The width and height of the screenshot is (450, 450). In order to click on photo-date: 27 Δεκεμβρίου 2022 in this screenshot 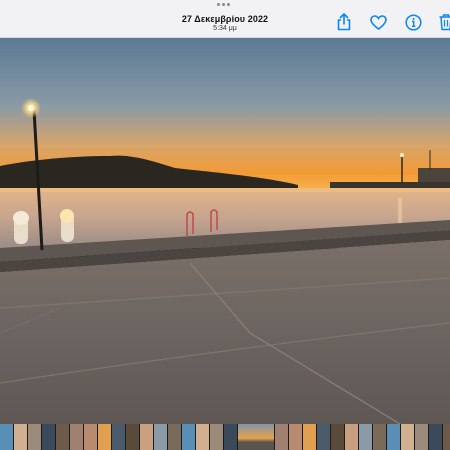, I will do `click(225, 19)`.